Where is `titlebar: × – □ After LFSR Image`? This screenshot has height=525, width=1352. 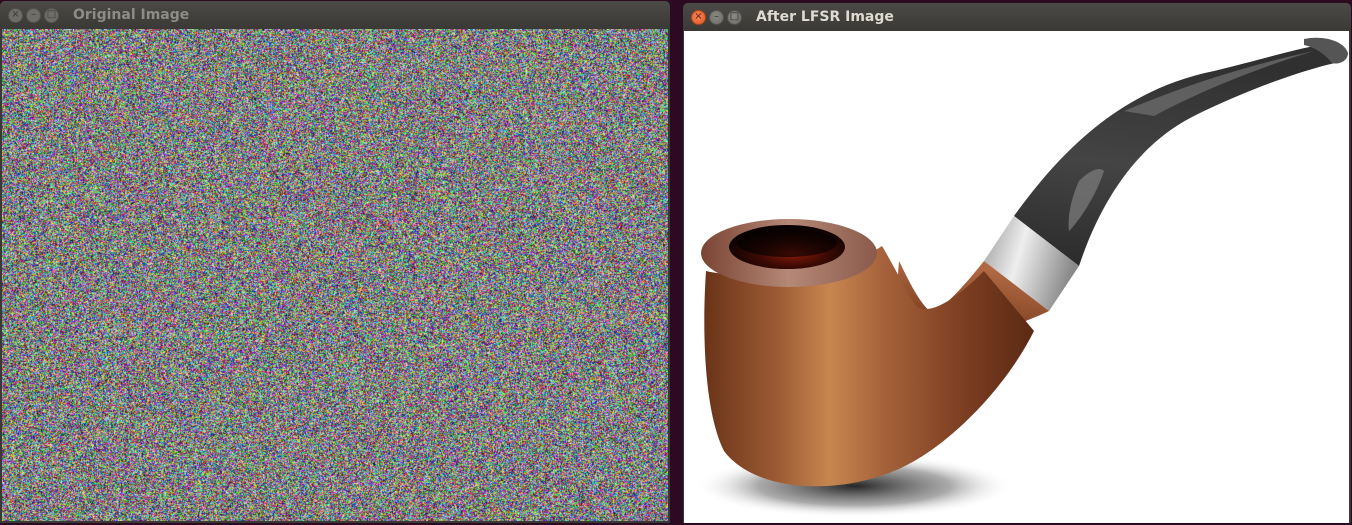
titlebar: × – □ After LFSR Image is located at coordinates (1017, 17).